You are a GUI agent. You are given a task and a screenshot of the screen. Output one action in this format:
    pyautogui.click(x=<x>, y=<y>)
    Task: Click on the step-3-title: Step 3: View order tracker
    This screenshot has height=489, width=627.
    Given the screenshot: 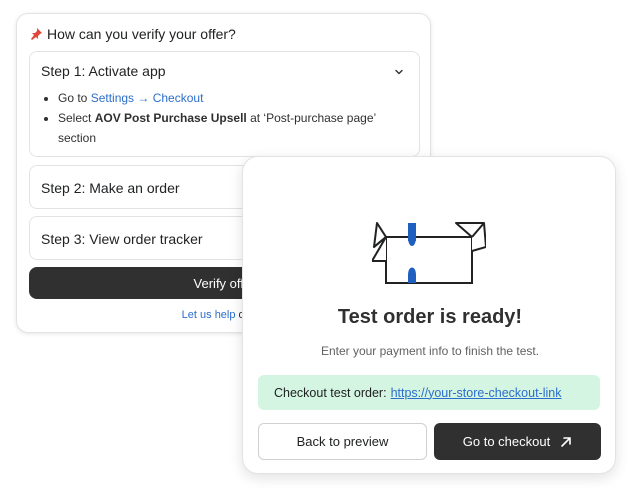 What is the action you would take?
    pyautogui.click(x=122, y=239)
    